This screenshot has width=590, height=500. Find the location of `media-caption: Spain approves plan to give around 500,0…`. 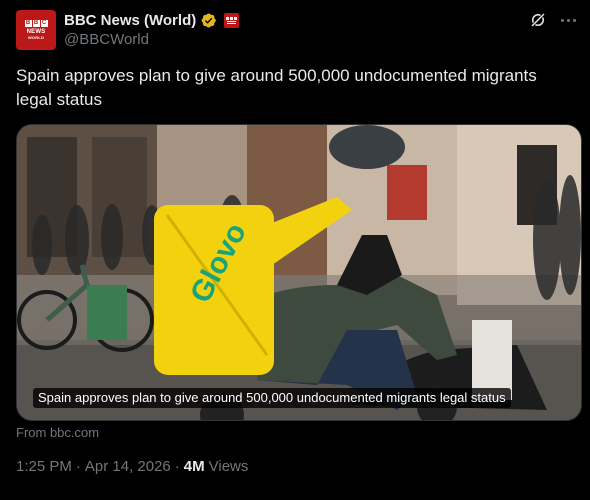

media-caption: Spain approves plan to give around 500,0… is located at coordinates (272, 398).